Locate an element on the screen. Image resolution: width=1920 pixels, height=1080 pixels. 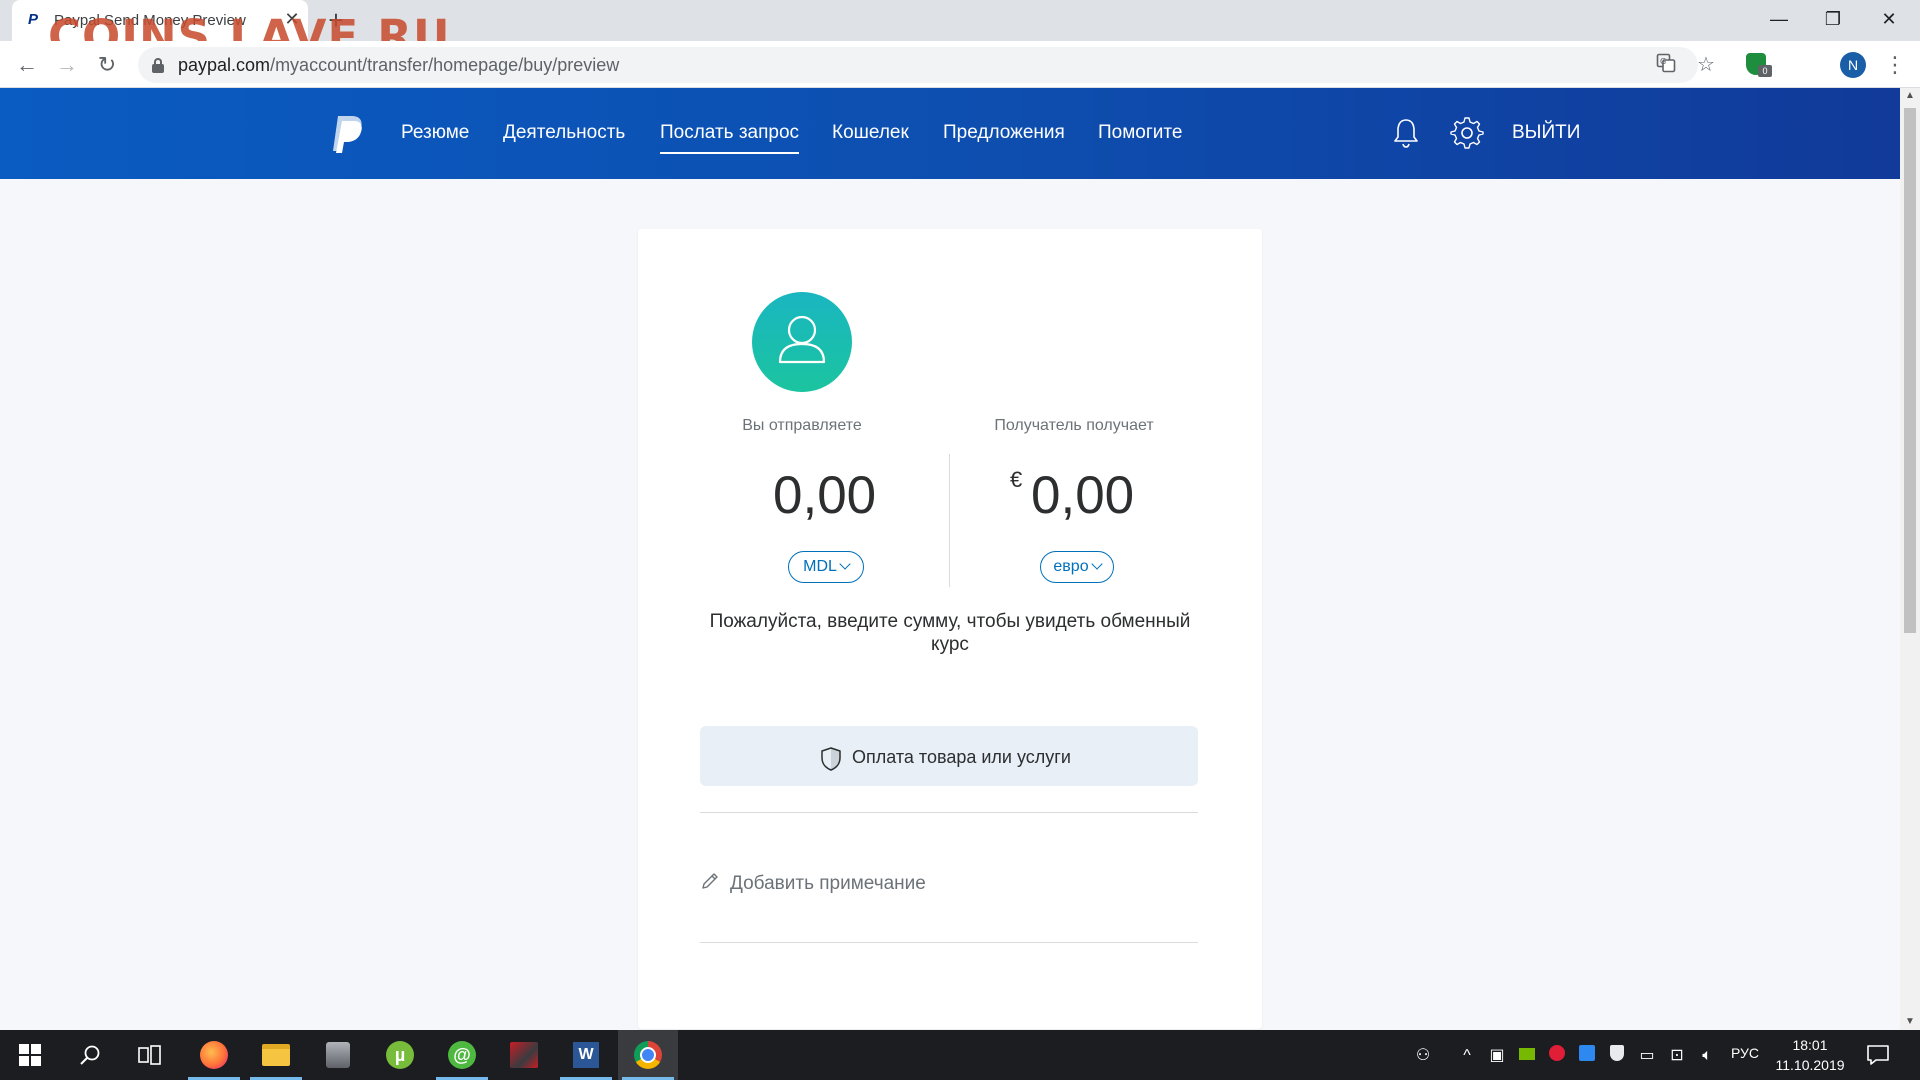
taskbar-mail-agent: @ is located at coordinates (462, 1055).